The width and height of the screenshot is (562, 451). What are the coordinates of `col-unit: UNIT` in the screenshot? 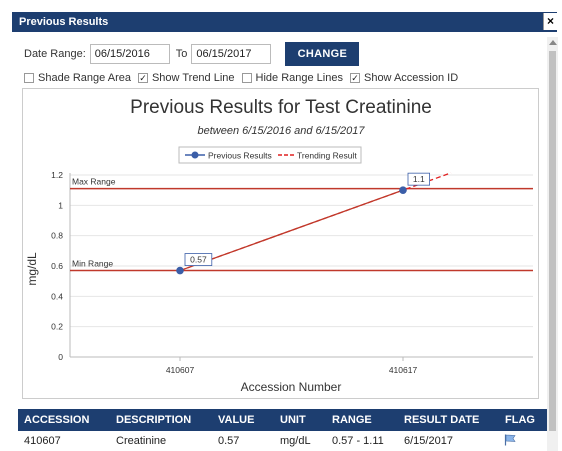 It's located at (293, 420).